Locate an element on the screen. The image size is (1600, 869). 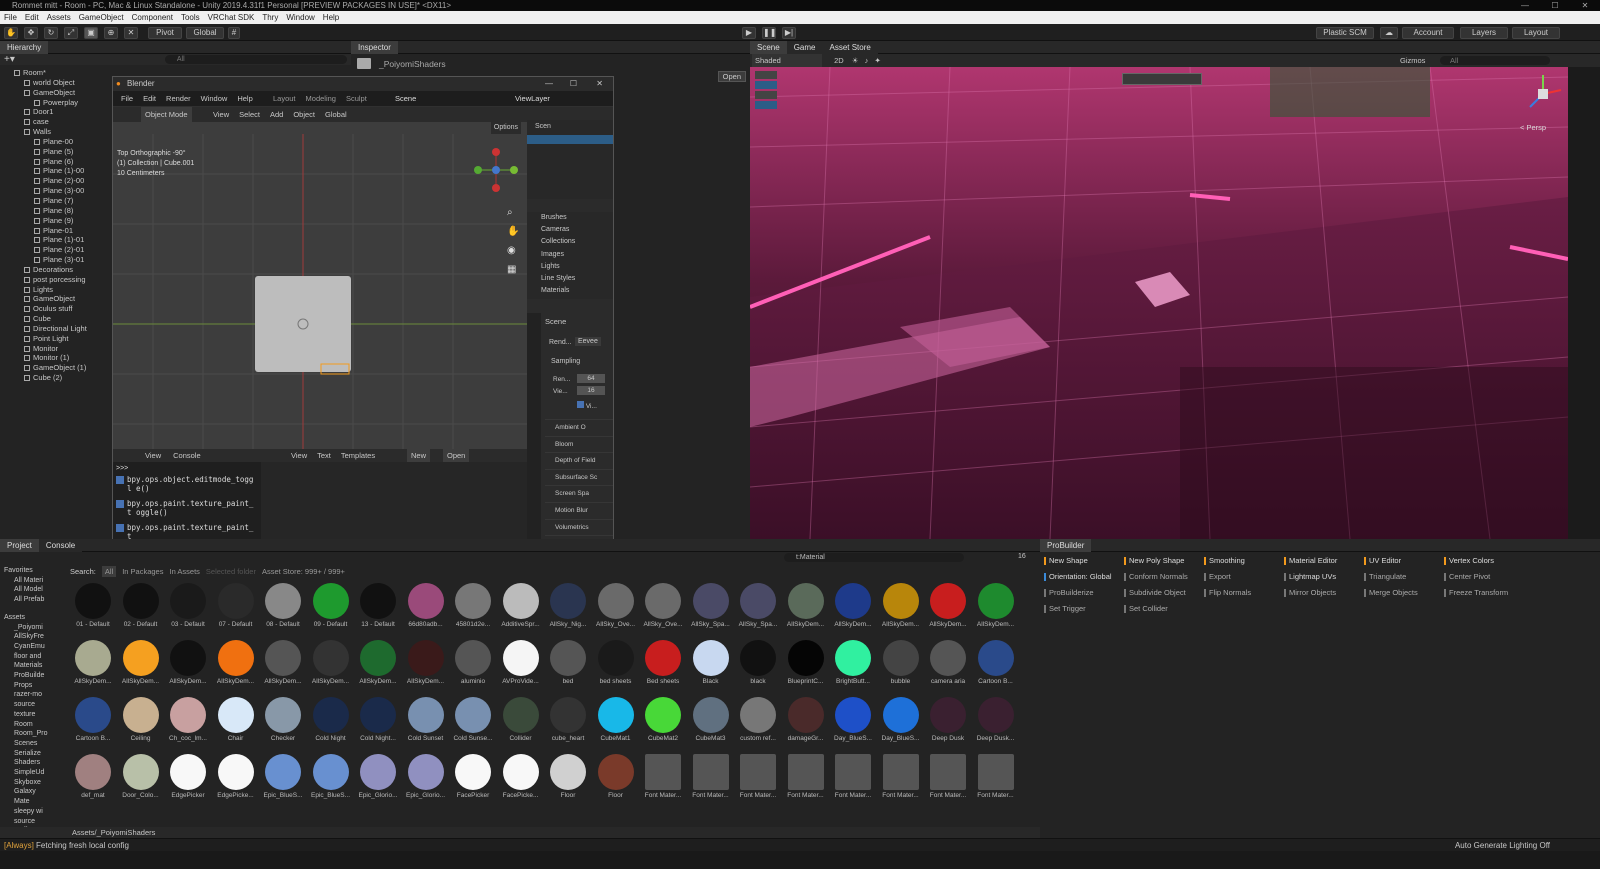
close-icon: ✕ is located at coordinates (1585, 5).